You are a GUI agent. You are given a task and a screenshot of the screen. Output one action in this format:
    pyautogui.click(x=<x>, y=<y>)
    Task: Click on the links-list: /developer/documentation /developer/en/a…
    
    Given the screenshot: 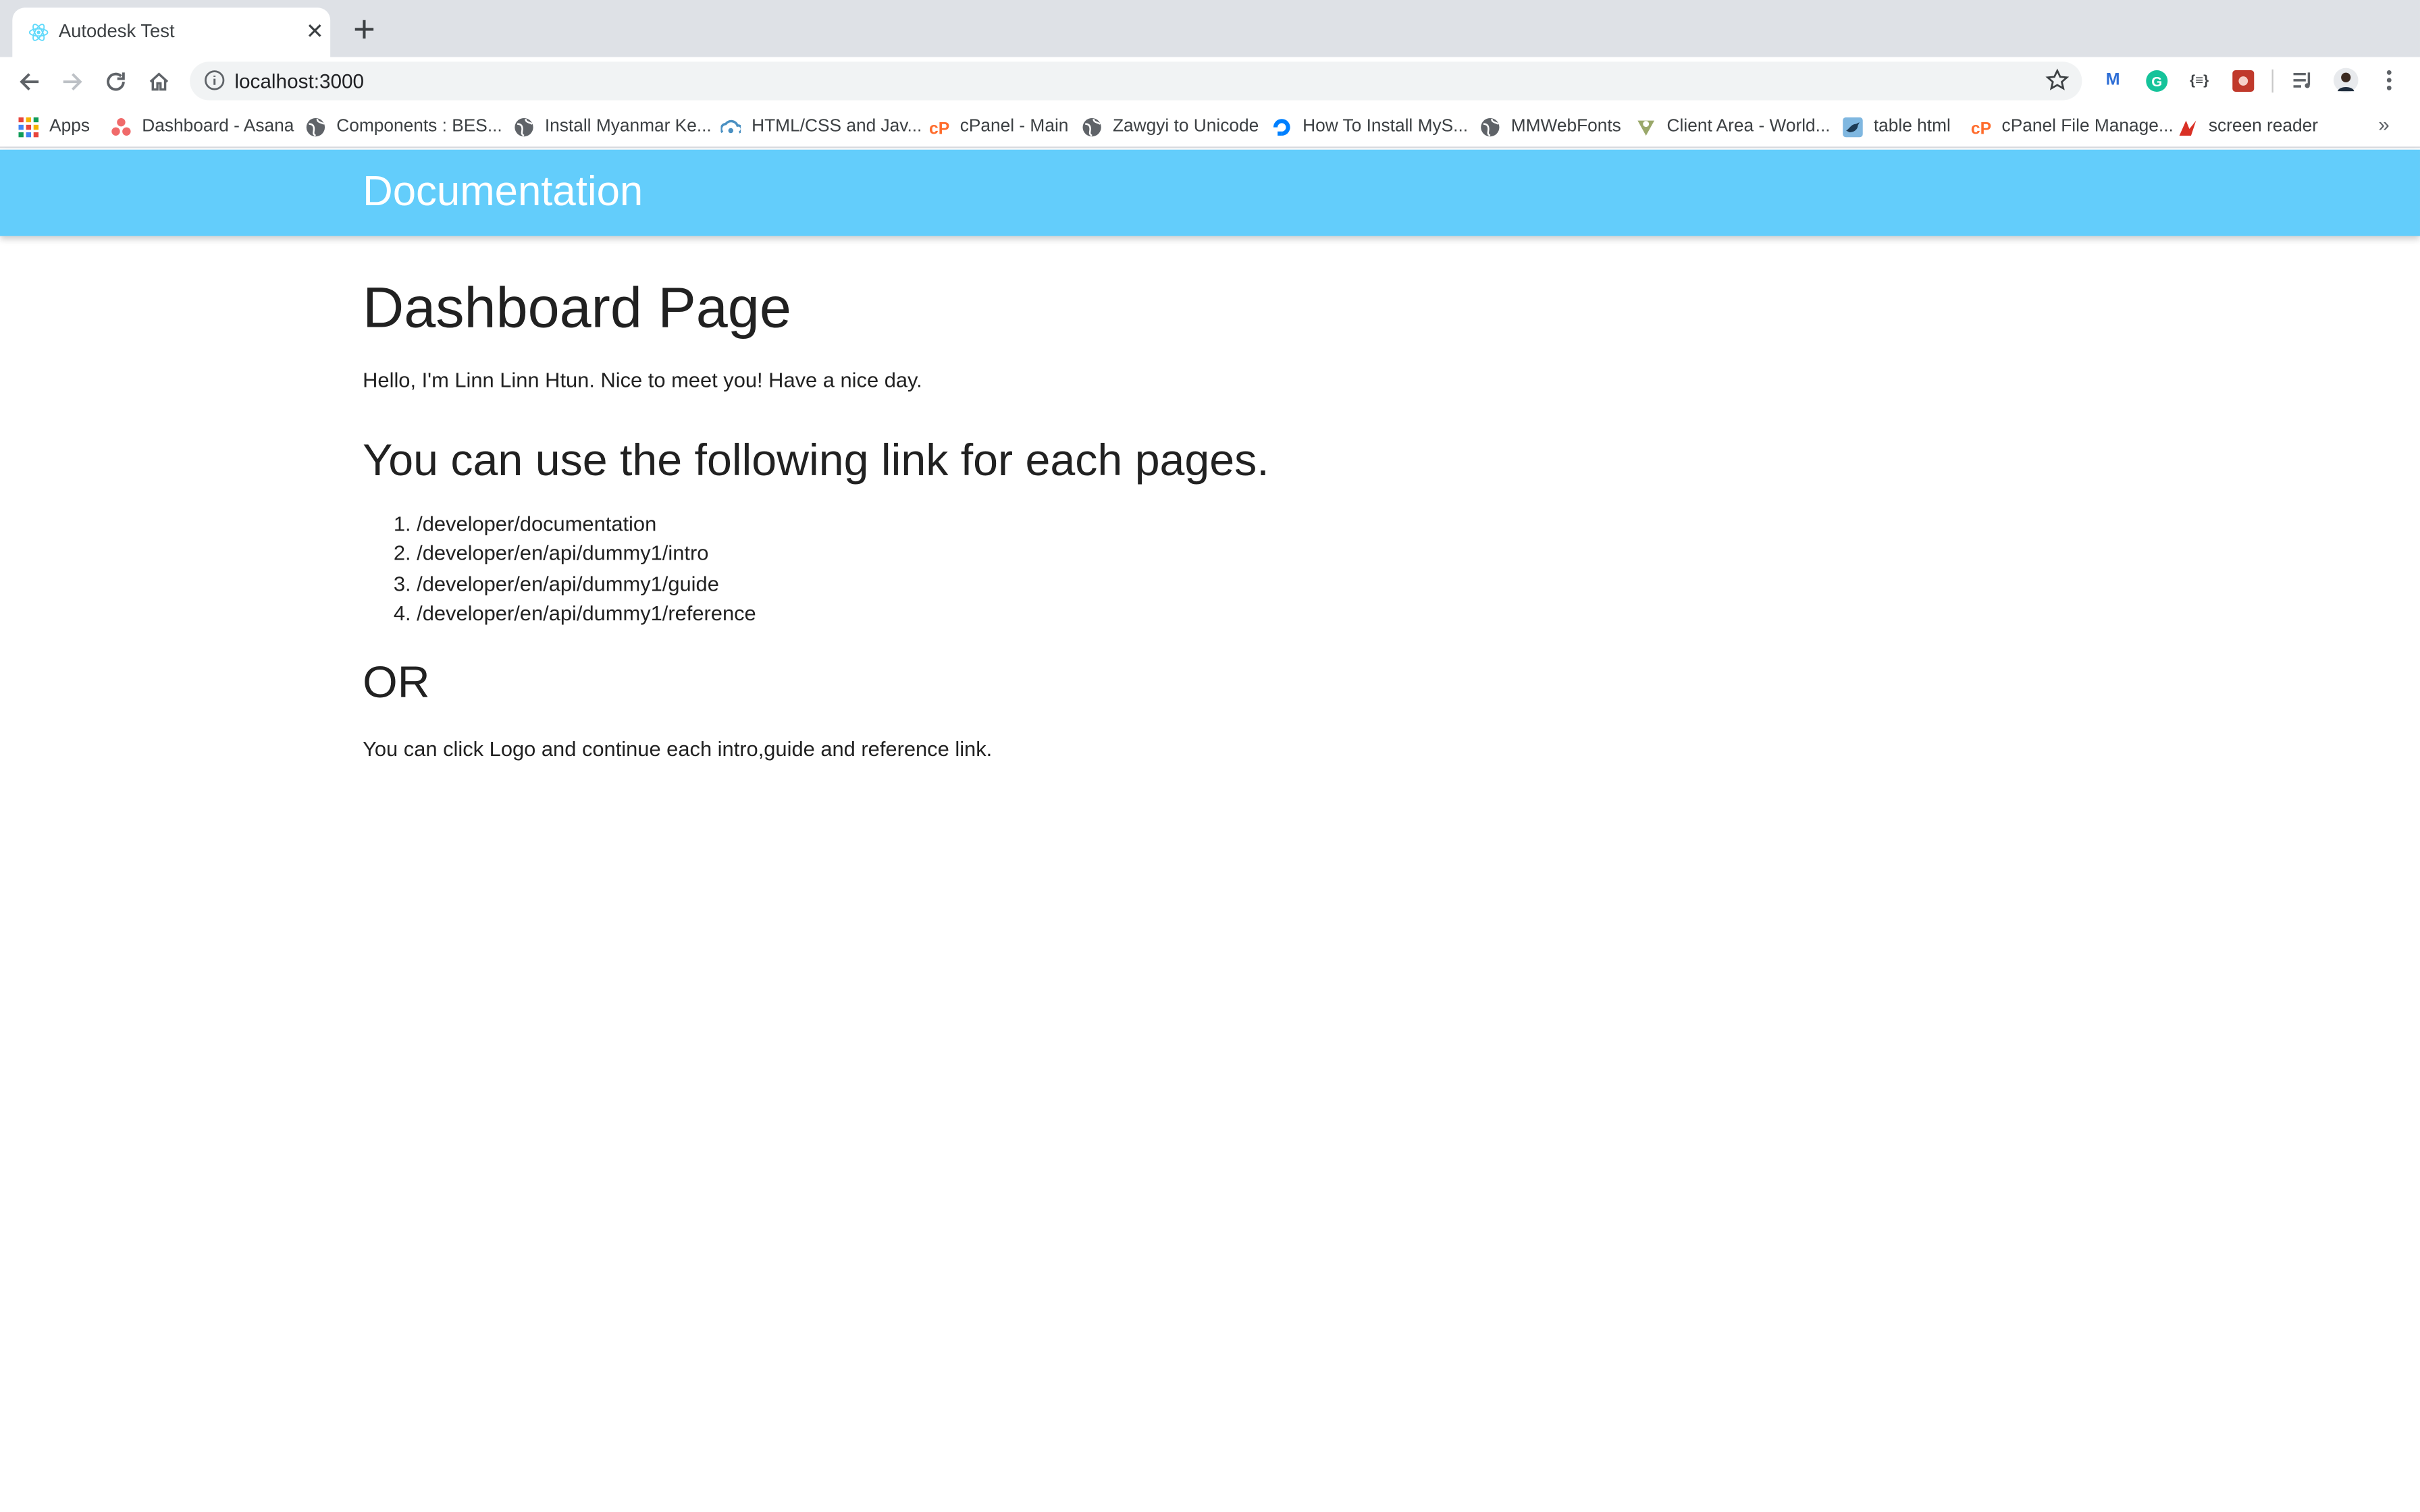 What is the action you would take?
    pyautogui.click(x=1211, y=568)
    